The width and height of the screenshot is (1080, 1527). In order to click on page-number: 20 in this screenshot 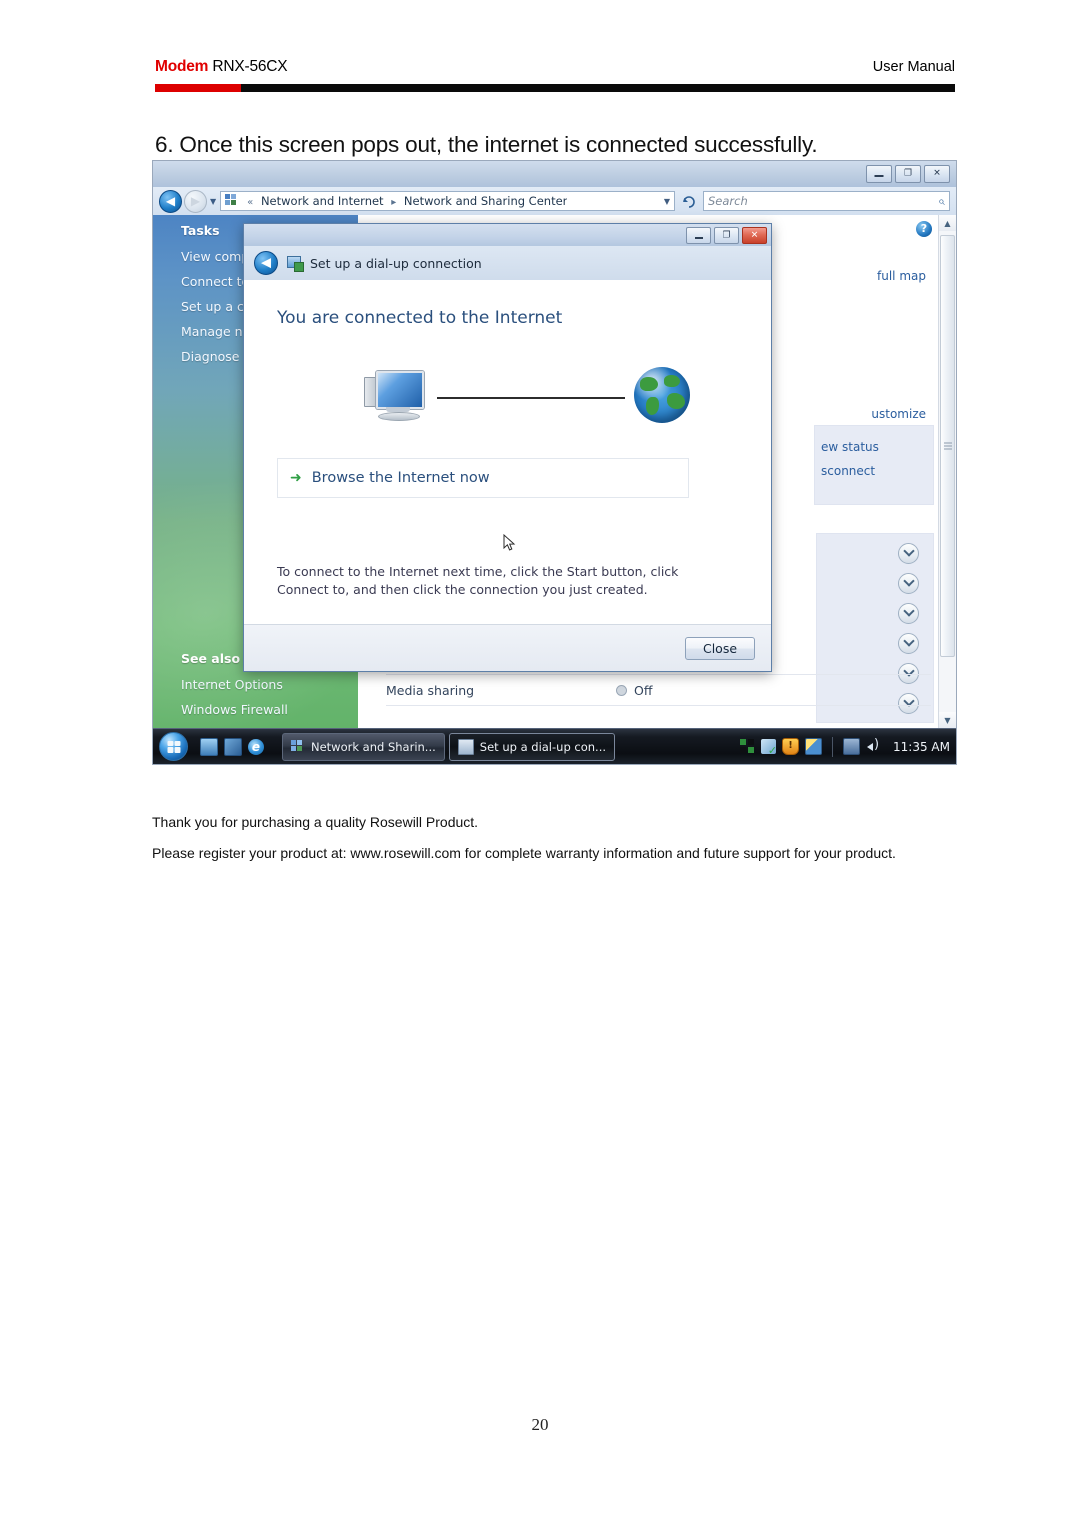, I will do `click(540, 1424)`.